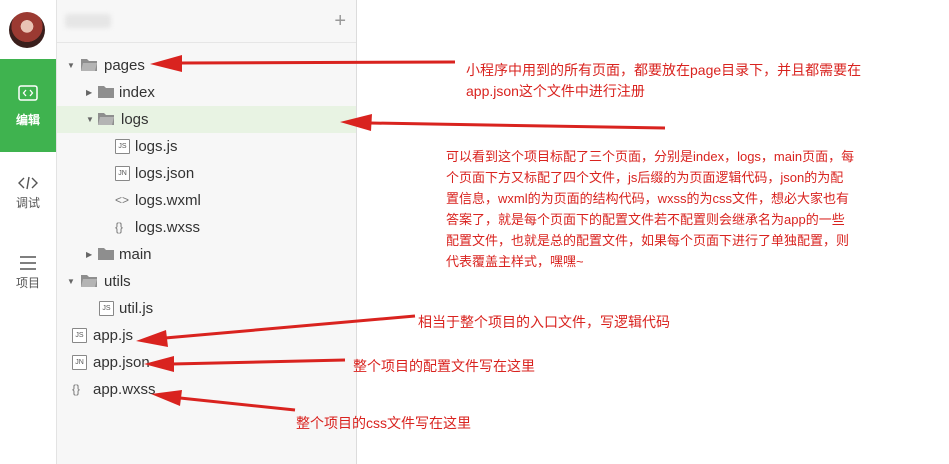  Describe the element at coordinates (317, 62) in the screenshot. I see `arrow-pages` at that location.